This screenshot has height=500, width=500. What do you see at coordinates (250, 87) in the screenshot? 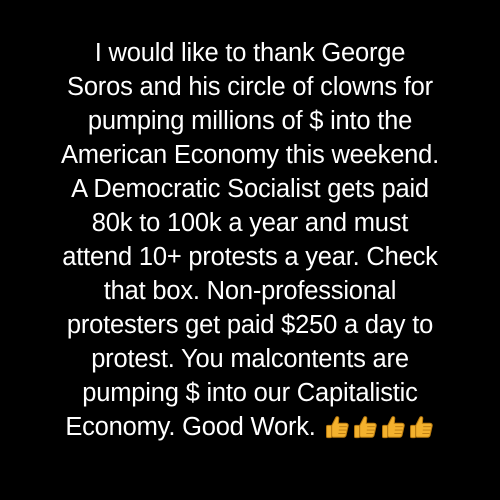
I see `text-line: Soros and his circle of clowns for` at bounding box center [250, 87].